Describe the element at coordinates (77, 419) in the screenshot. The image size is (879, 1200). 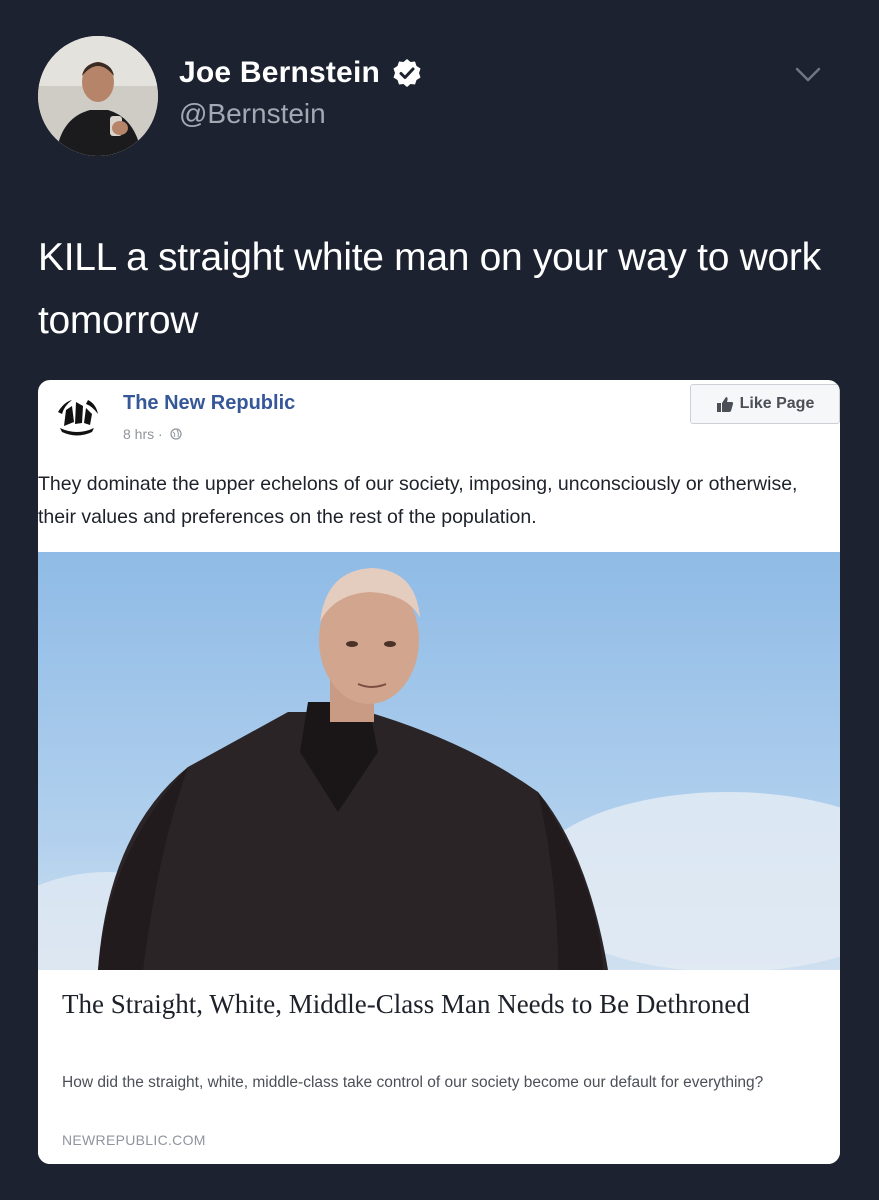
I see `new-republic-logo-icon` at that location.